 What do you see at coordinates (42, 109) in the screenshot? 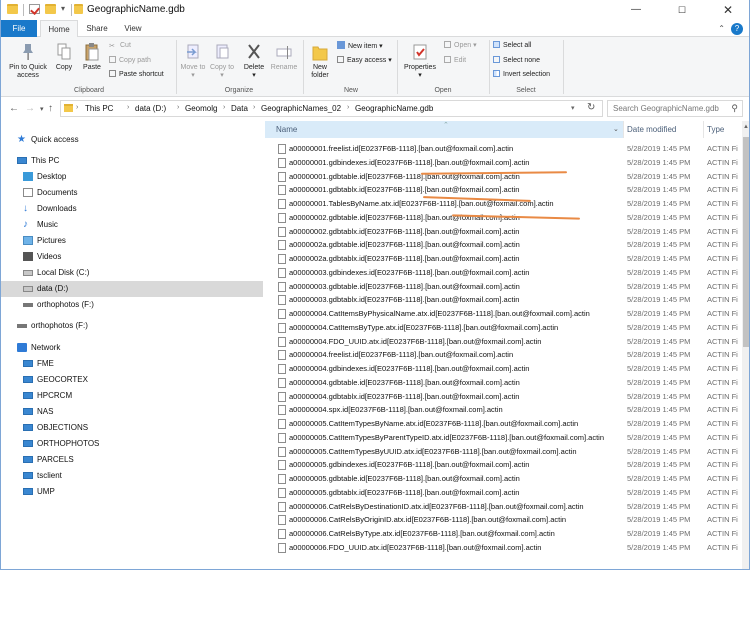
I see `recent-locations-icon: ▾` at bounding box center [42, 109].